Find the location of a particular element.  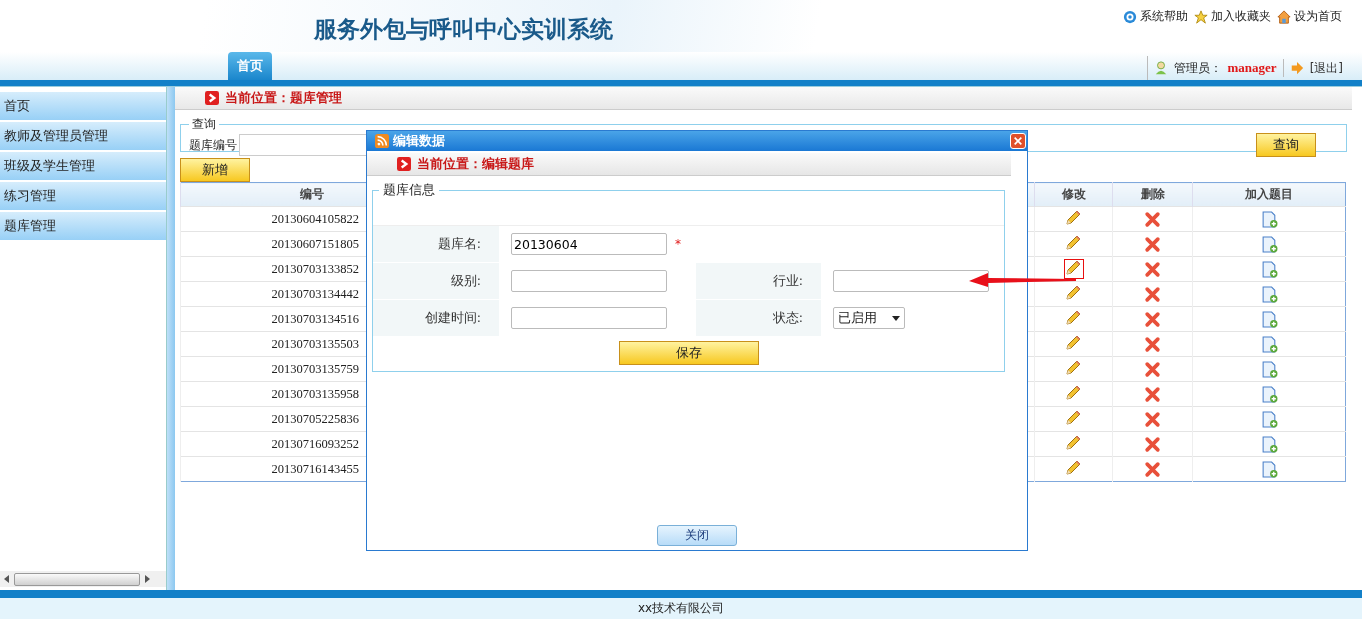

table-cell: 20130607151805 is located at coordinates (315, 243).